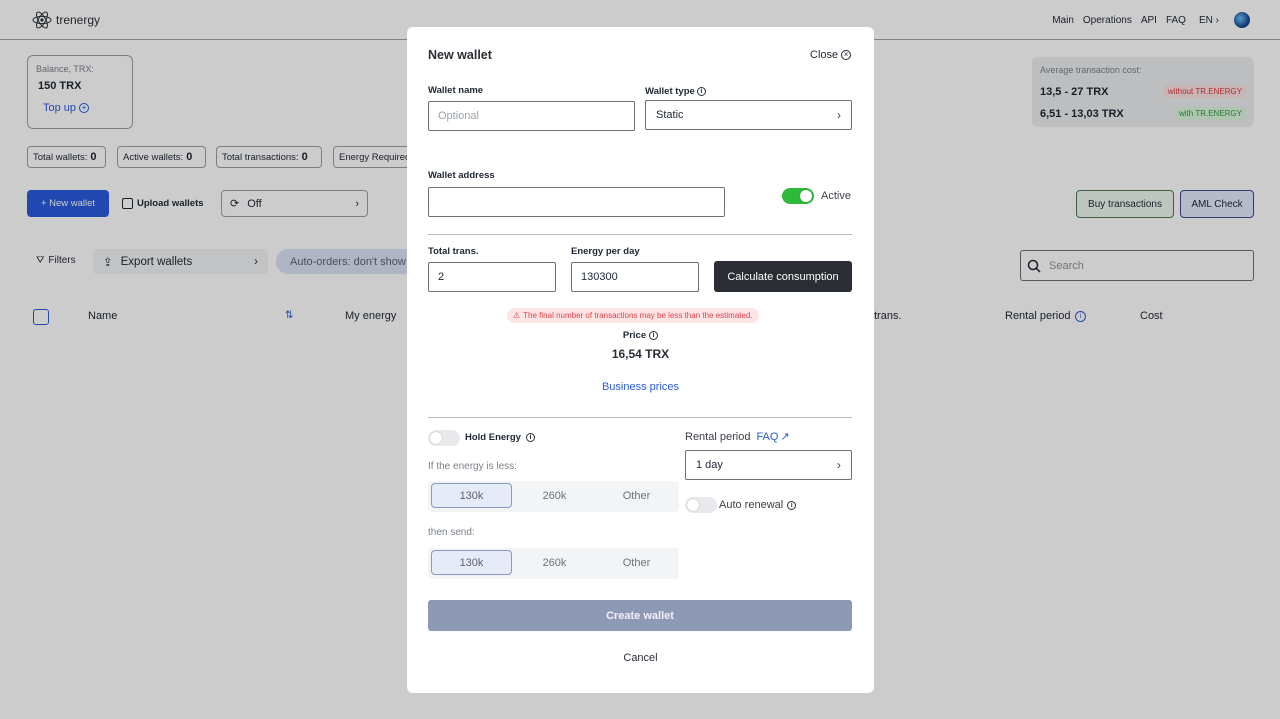 This screenshot has height=719, width=1280. What do you see at coordinates (640, 658) in the screenshot?
I see `cancel-button: Cancel` at bounding box center [640, 658].